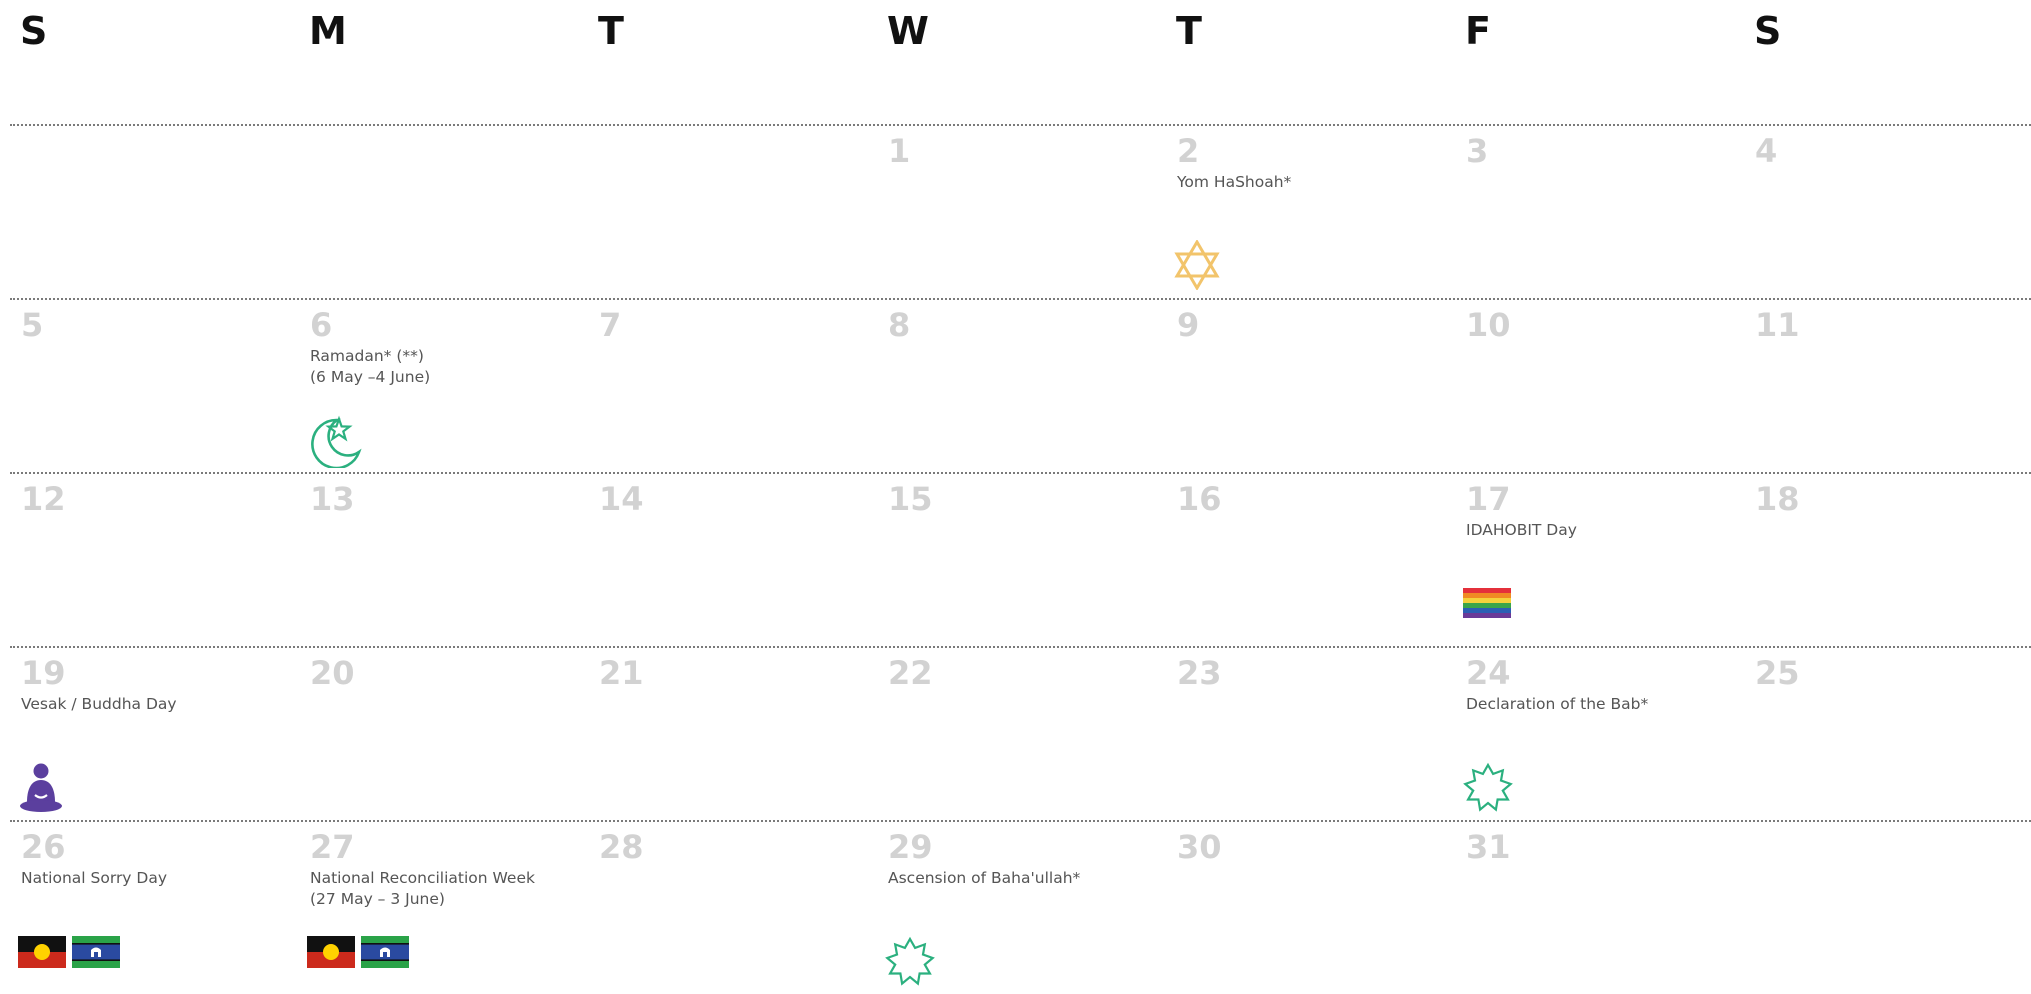 This screenshot has width=2031, height=994. What do you see at coordinates (1488, 673) in the screenshot?
I see `day-number: 24` at bounding box center [1488, 673].